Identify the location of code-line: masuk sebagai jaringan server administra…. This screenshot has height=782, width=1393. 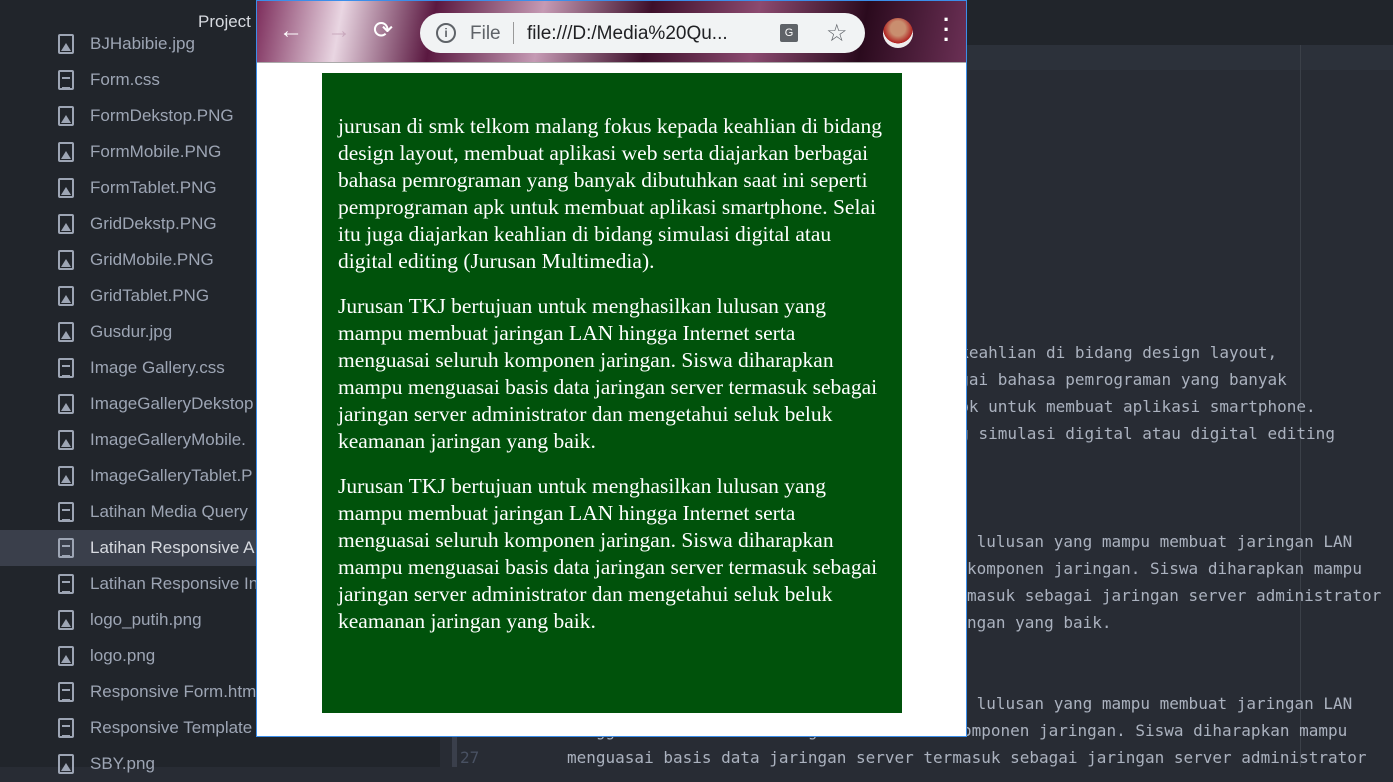
(1174, 595).